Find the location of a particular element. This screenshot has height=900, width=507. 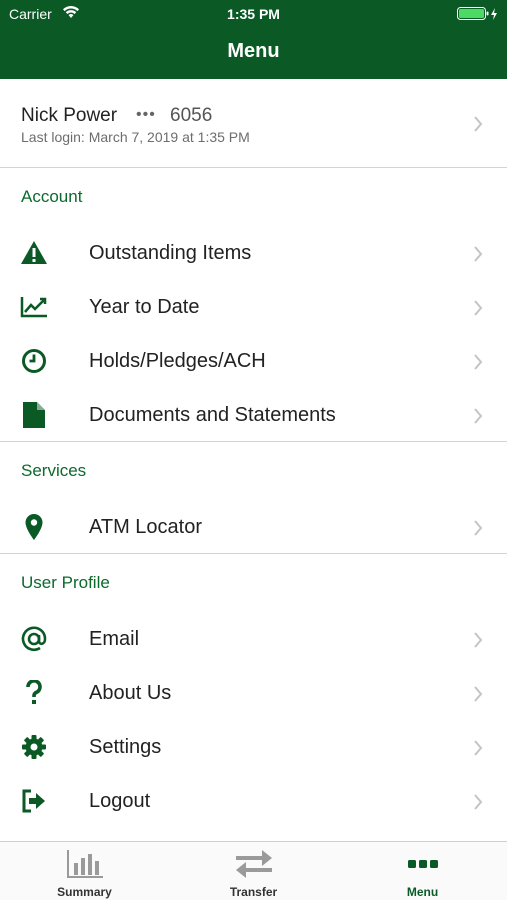

menu-item-holds-pledges-ach: Holds/Pledges/ACH is located at coordinates (253, 361).